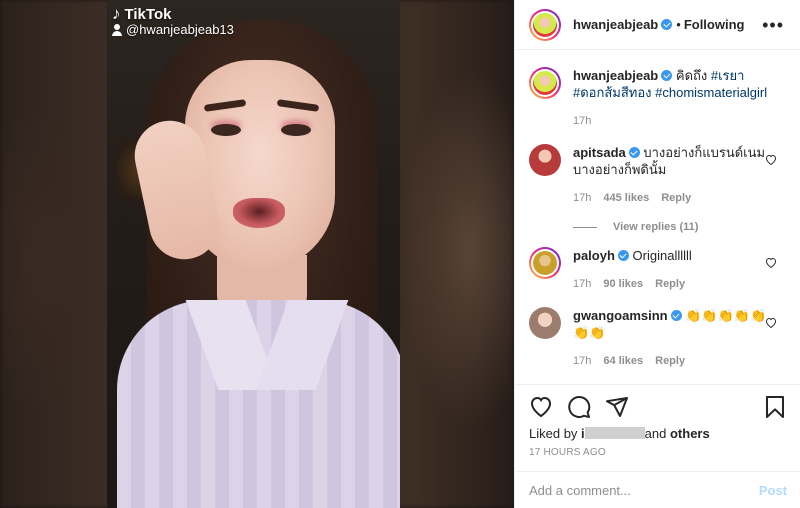 This screenshot has height=508, width=800. I want to click on comment-likes: 90 likes, so click(623, 284).